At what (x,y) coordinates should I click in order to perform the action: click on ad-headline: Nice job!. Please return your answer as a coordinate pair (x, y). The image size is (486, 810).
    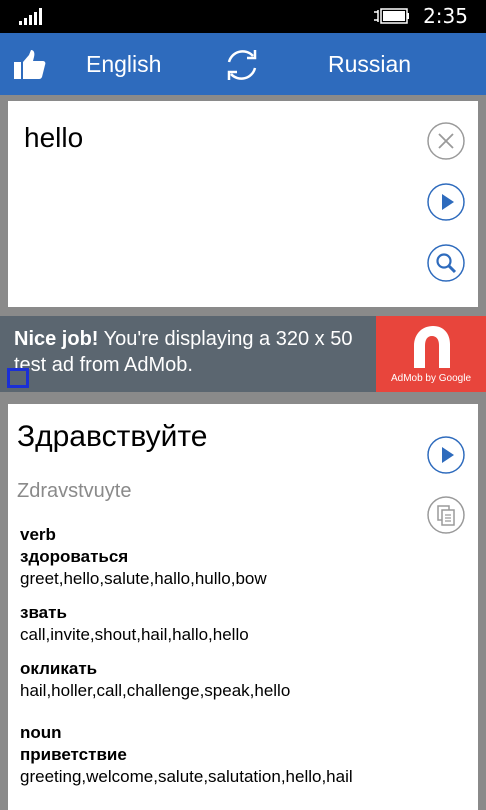
    Looking at the image, I should click on (56, 339).